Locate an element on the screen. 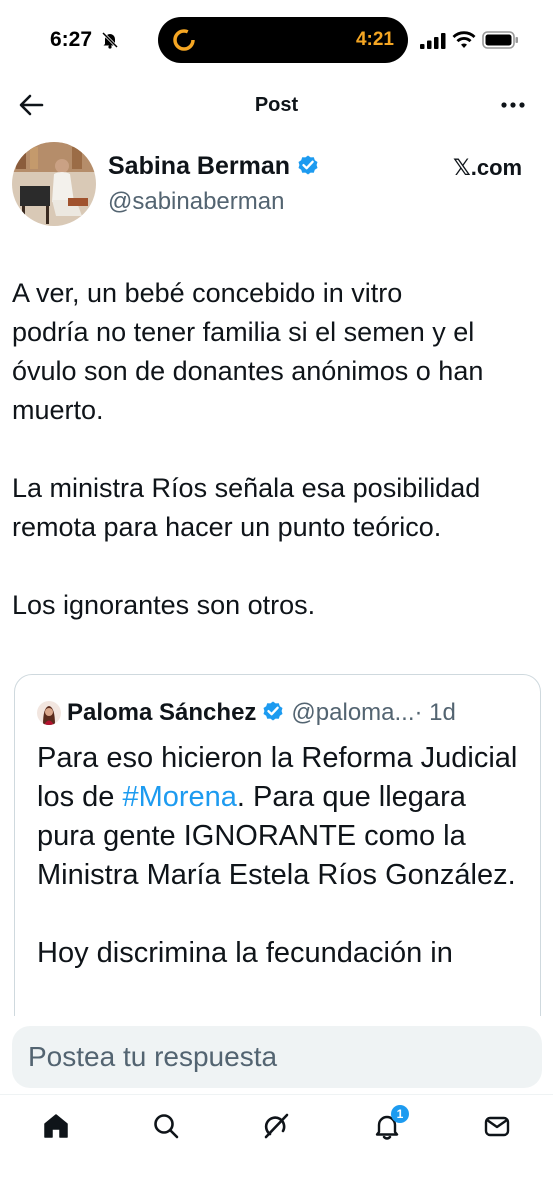 The height and width of the screenshot is (1200, 553). reply-bar: Postea tu respuesta is located at coordinates (276, 1058).